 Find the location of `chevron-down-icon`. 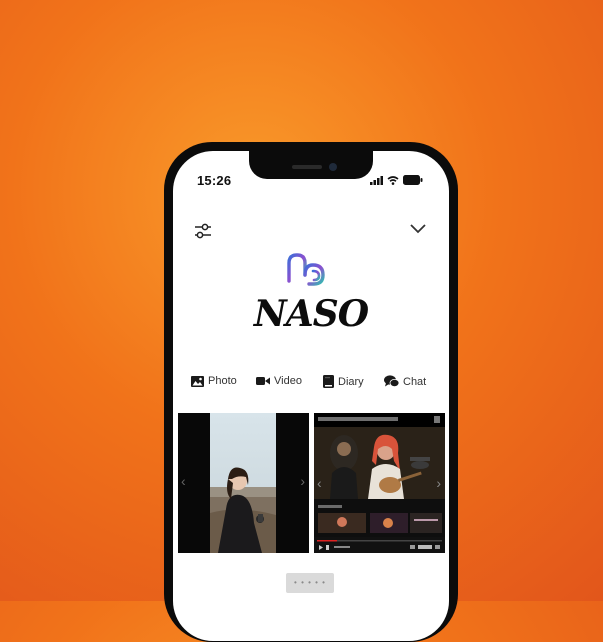

chevron-down-icon is located at coordinates (418, 229).